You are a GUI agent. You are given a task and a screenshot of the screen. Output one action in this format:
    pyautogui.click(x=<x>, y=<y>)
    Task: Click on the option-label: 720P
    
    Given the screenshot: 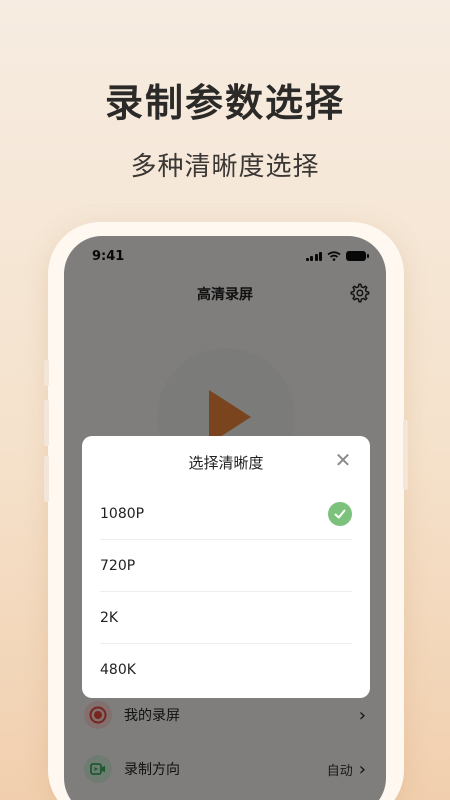 What is the action you would take?
    pyautogui.click(x=118, y=565)
    